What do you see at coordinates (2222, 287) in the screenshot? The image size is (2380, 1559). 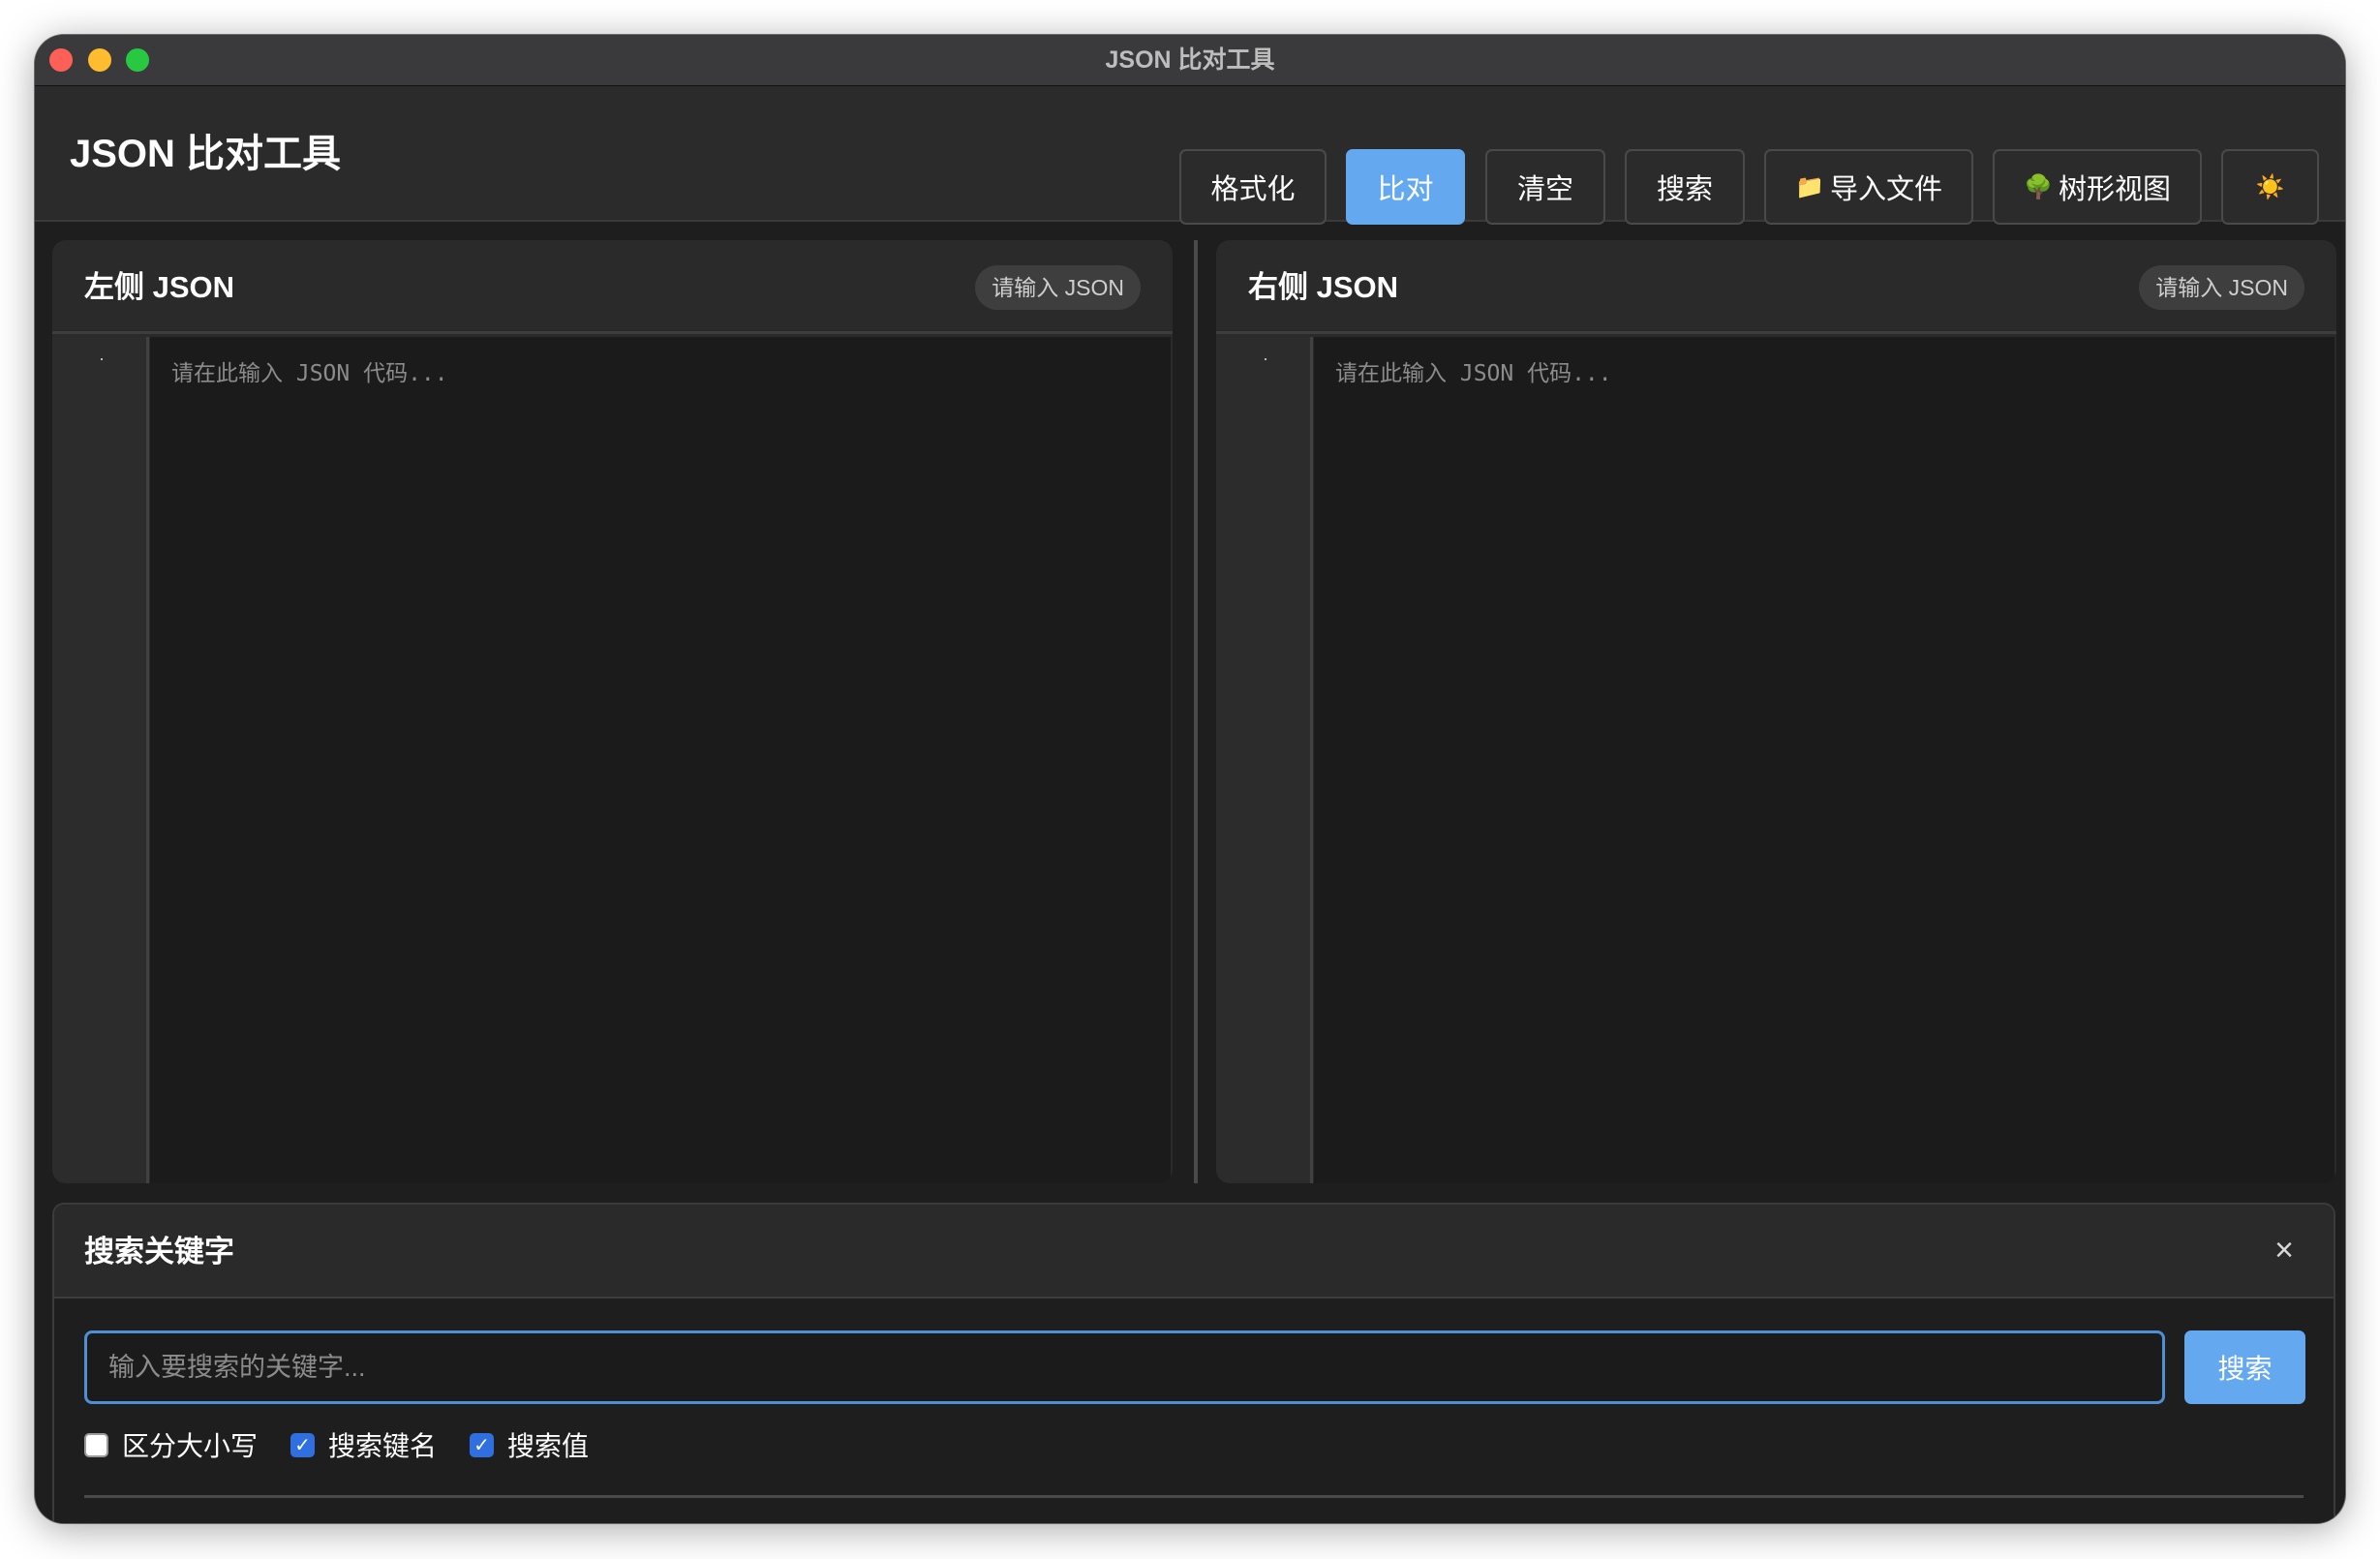 I see `right-status-badge: 请输入 JSON` at bounding box center [2222, 287].